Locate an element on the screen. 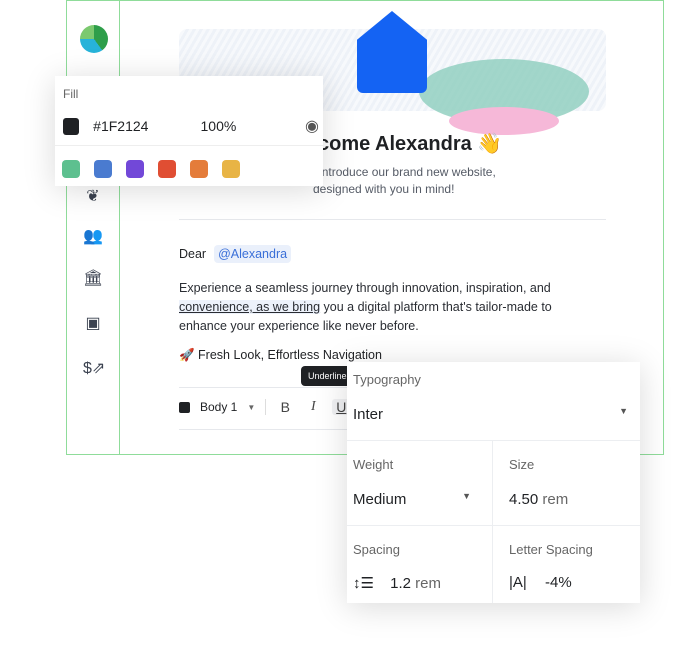 Image resolution: width=695 pixels, height=658 pixels. letter-spacing-input: |A| -4% is located at coordinates (540, 582).